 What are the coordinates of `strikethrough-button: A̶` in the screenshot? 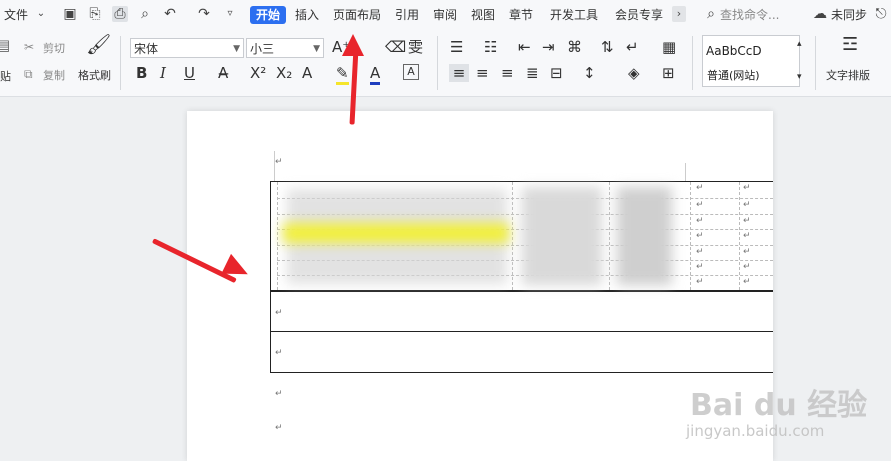 It's located at (223, 73).